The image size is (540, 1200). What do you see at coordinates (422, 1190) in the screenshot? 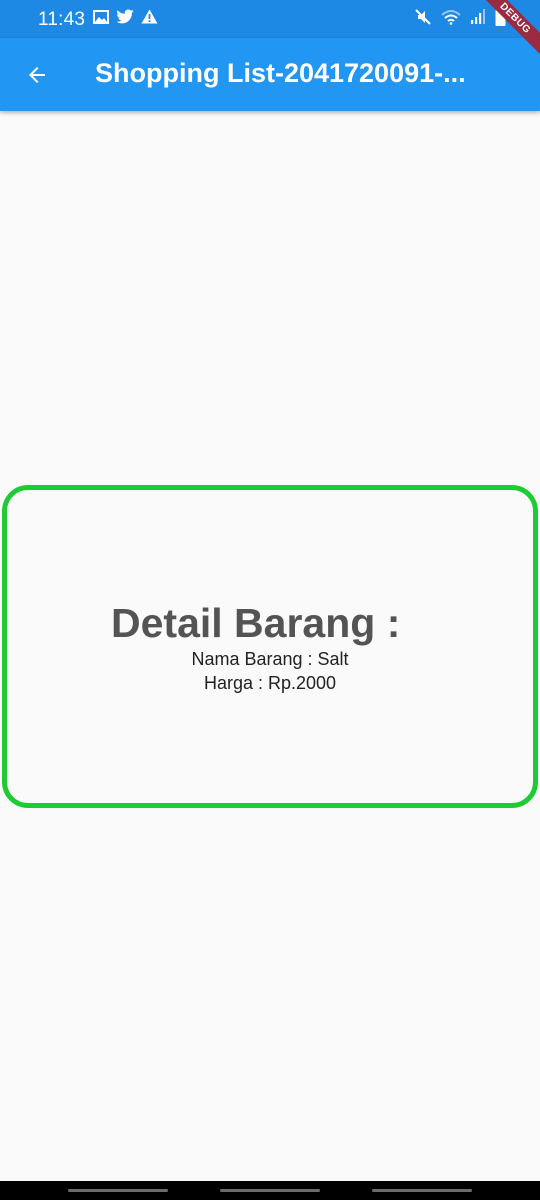
I see `nav-back-handle` at bounding box center [422, 1190].